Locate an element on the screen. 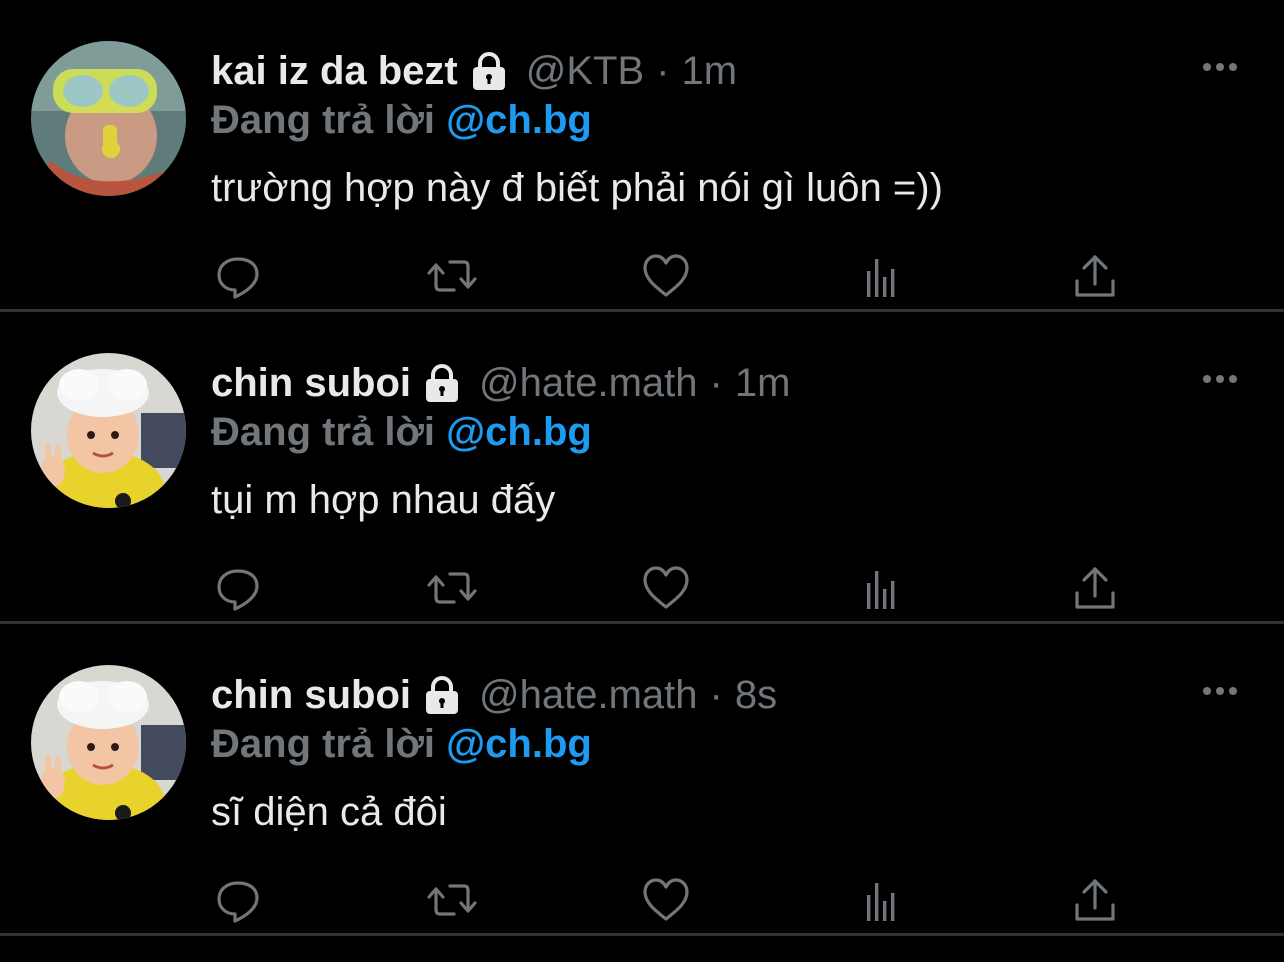  display-name: kai iz da bezt is located at coordinates (334, 71).